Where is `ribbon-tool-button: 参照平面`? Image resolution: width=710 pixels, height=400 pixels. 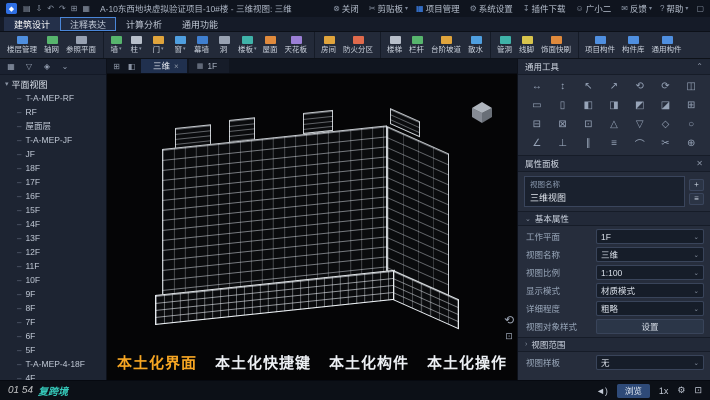 ribbon-tool-button: 参照平面 is located at coordinates (81, 45).